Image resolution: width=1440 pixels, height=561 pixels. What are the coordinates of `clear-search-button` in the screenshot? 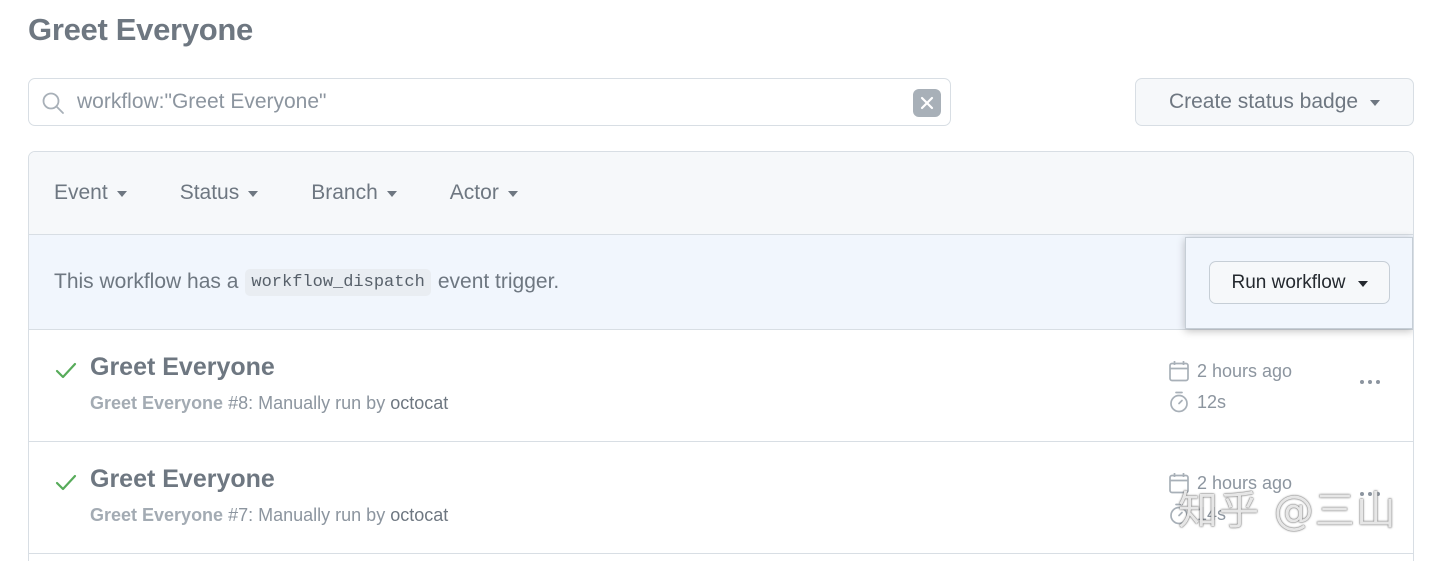 It's located at (927, 103).